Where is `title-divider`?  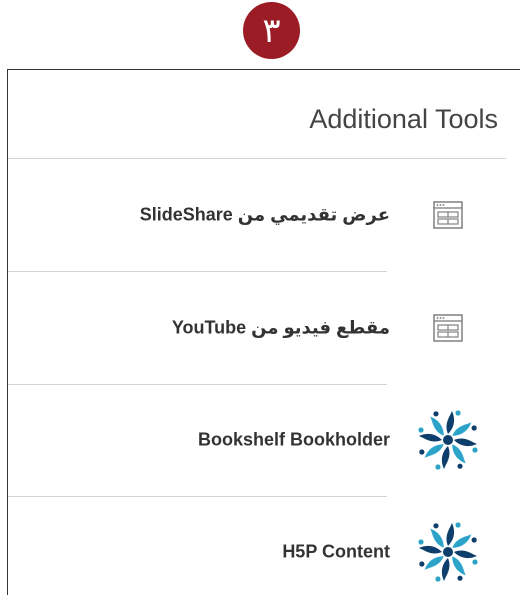 title-divider is located at coordinates (257, 158).